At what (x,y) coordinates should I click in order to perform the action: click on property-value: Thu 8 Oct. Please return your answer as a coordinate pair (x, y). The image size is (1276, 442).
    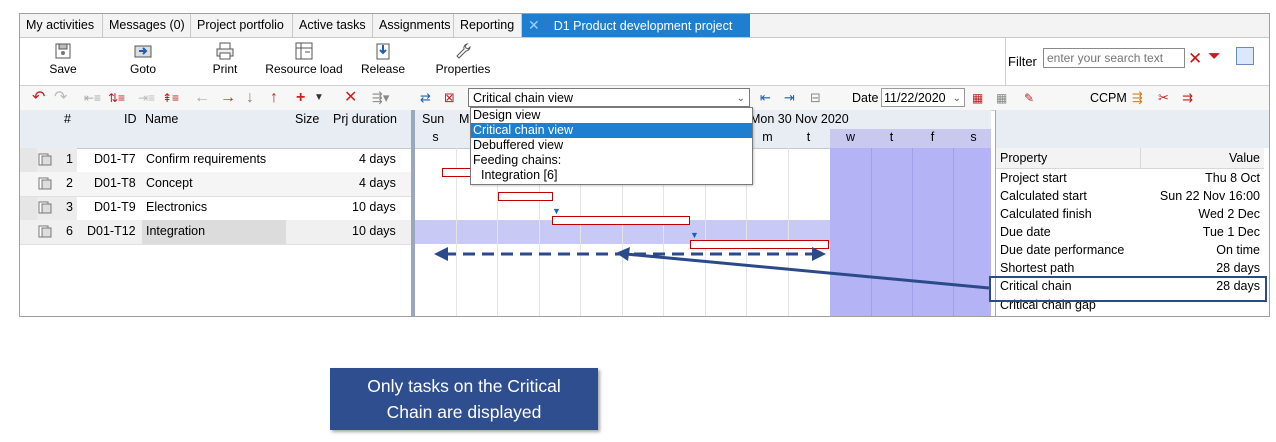
    Looking at the image, I should click on (1232, 178).